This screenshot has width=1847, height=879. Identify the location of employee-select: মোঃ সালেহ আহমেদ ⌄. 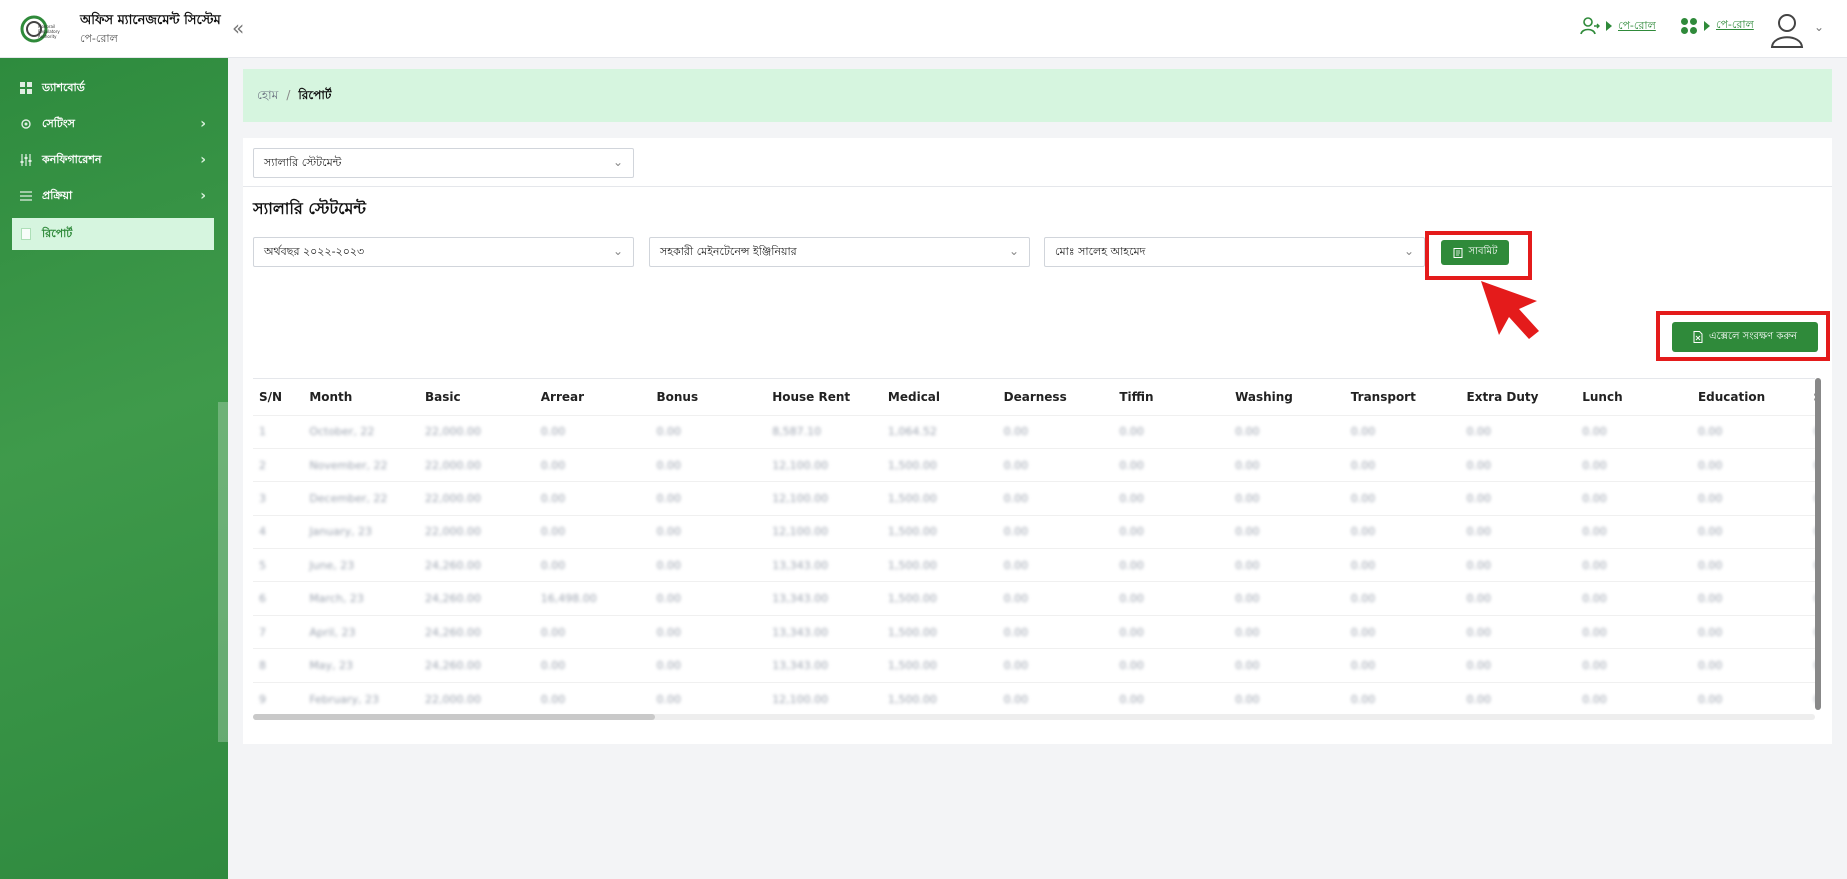
(1234, 252).